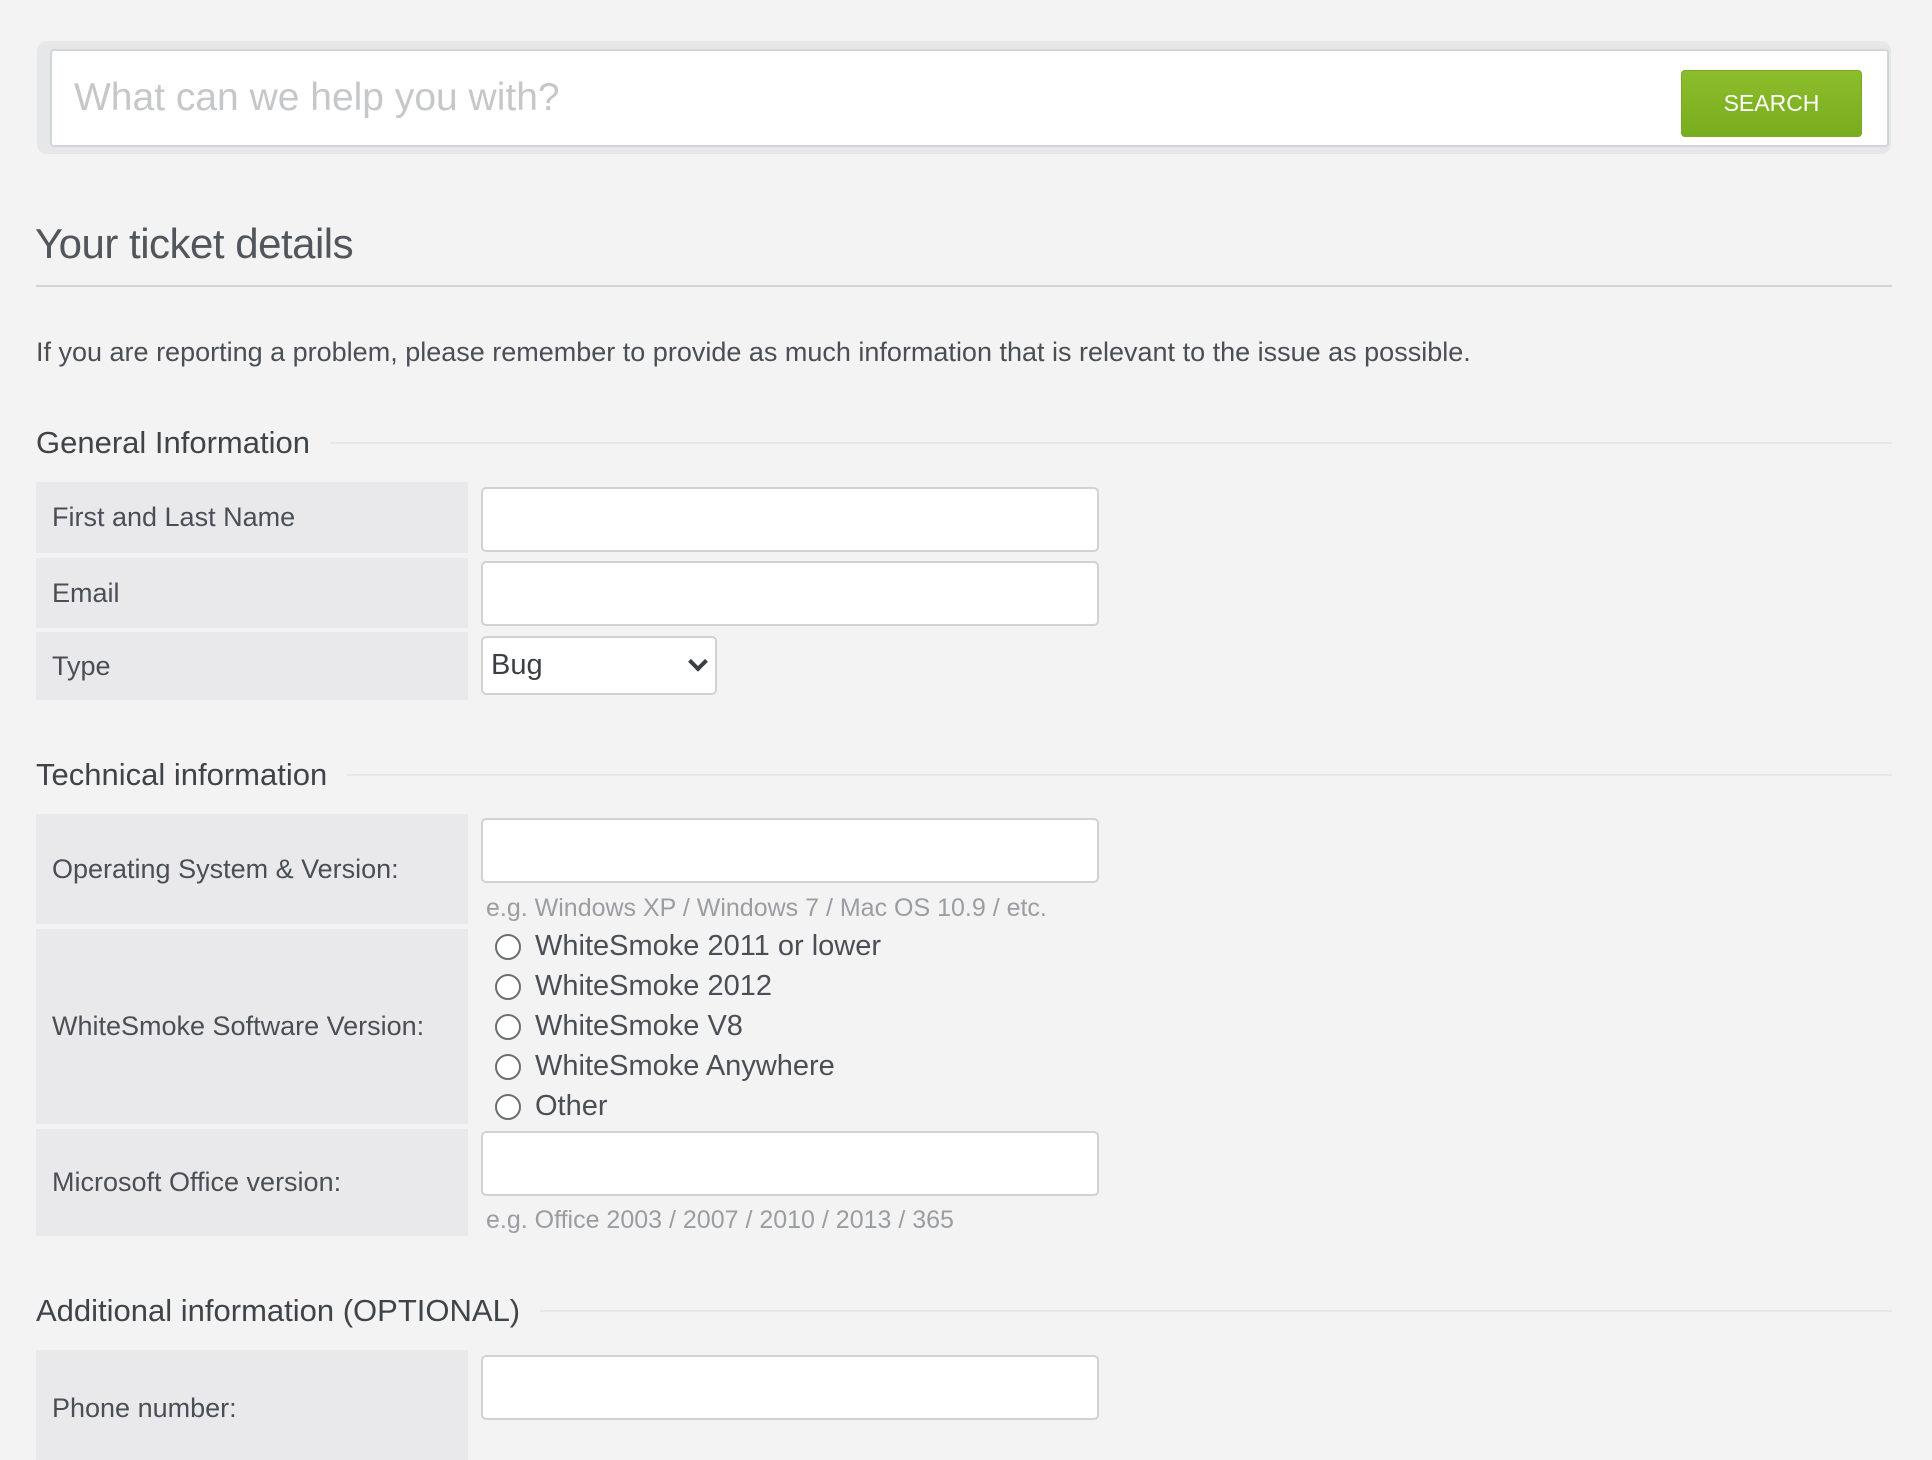 Image resolution: width=1932 pixels, height=1460 pixels. I want to click on title-divider, so click(964, 286).